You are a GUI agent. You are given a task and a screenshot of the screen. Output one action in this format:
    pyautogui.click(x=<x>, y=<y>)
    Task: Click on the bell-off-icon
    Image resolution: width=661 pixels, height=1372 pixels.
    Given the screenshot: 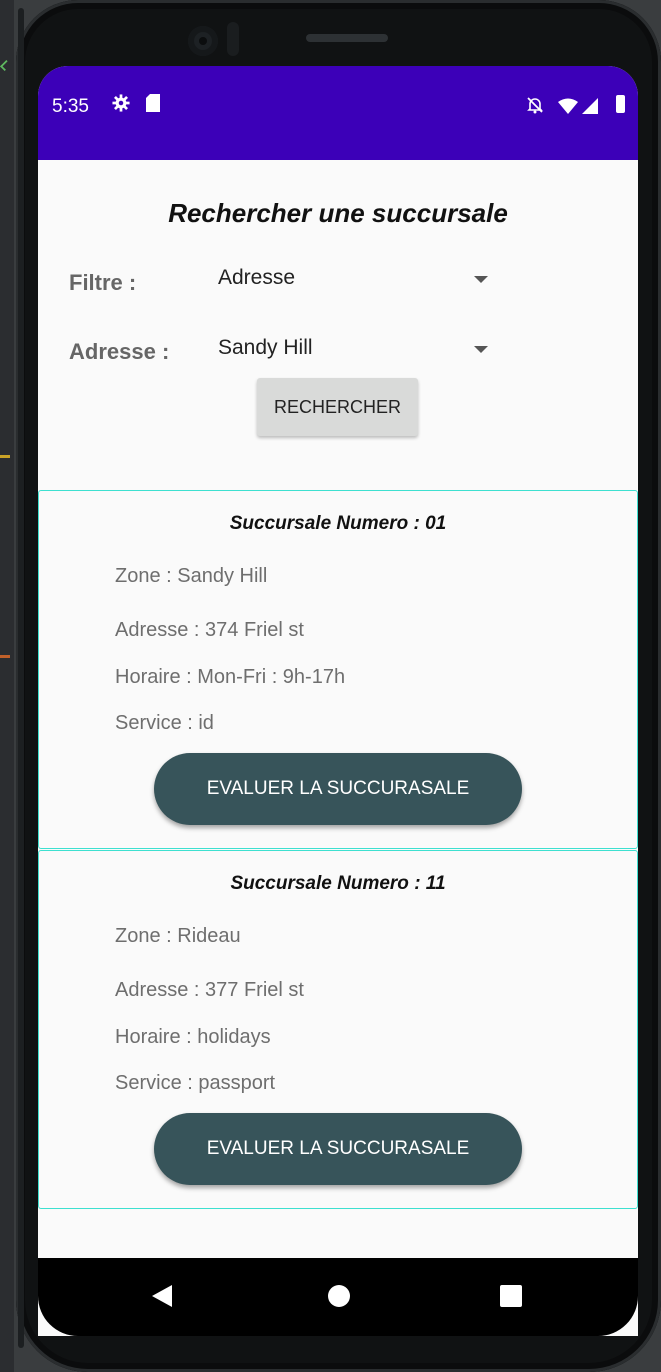 What is the action you would take?
    pyautogui.click(x=535, y=105)
    